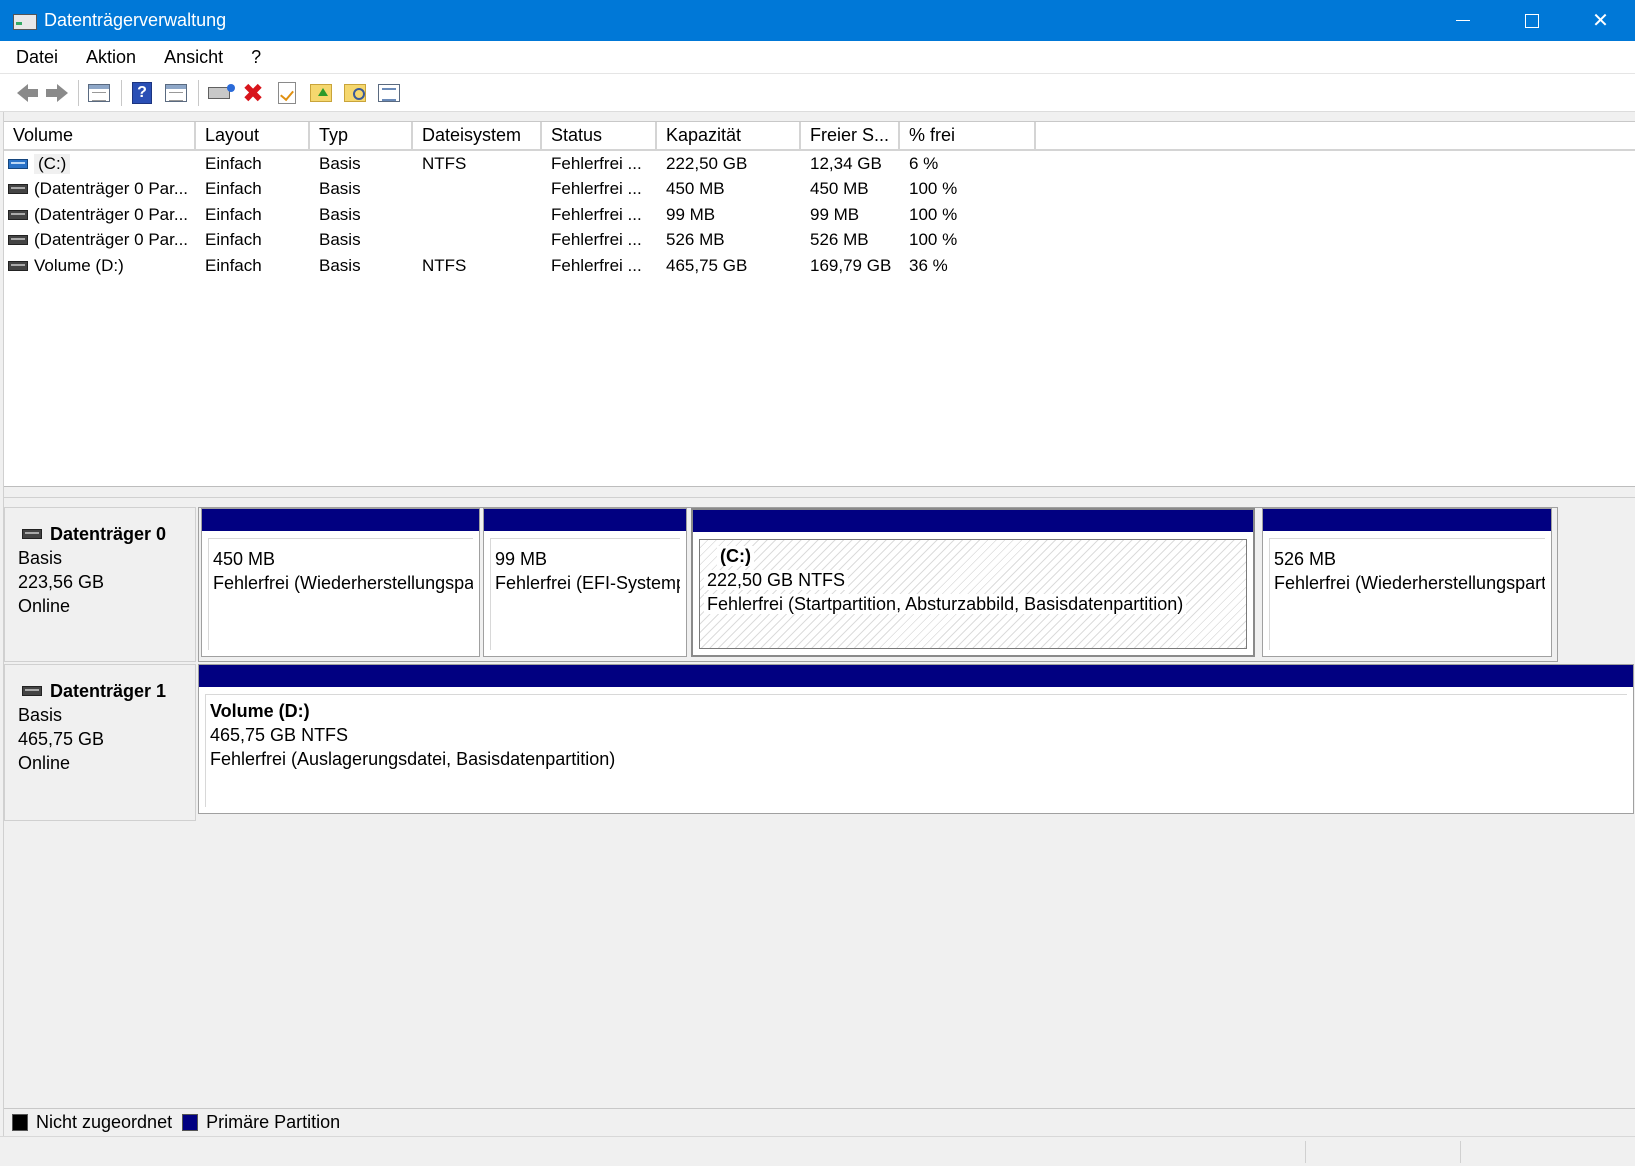 This screenshot has height=1166, width=1635. What do you see at coordinates (37, 57) in the screenshot?
I see `menu-datei: Datei` at bounding box center [37, 57].